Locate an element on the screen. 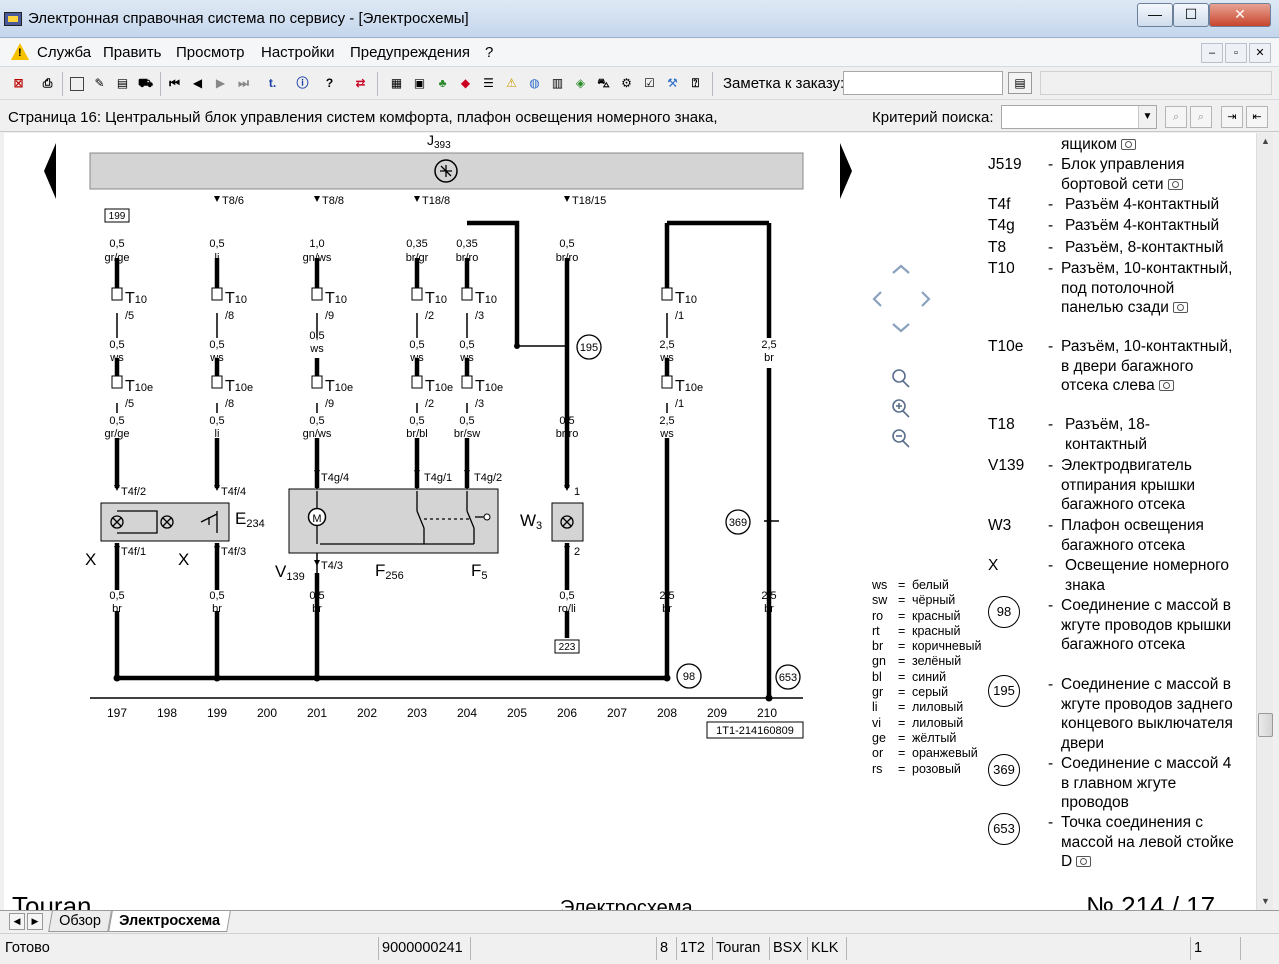 The height and width of the screenshot is (964, 1279). tab-scroll-left-icon: ◀ is located at coordinates (17, 921).